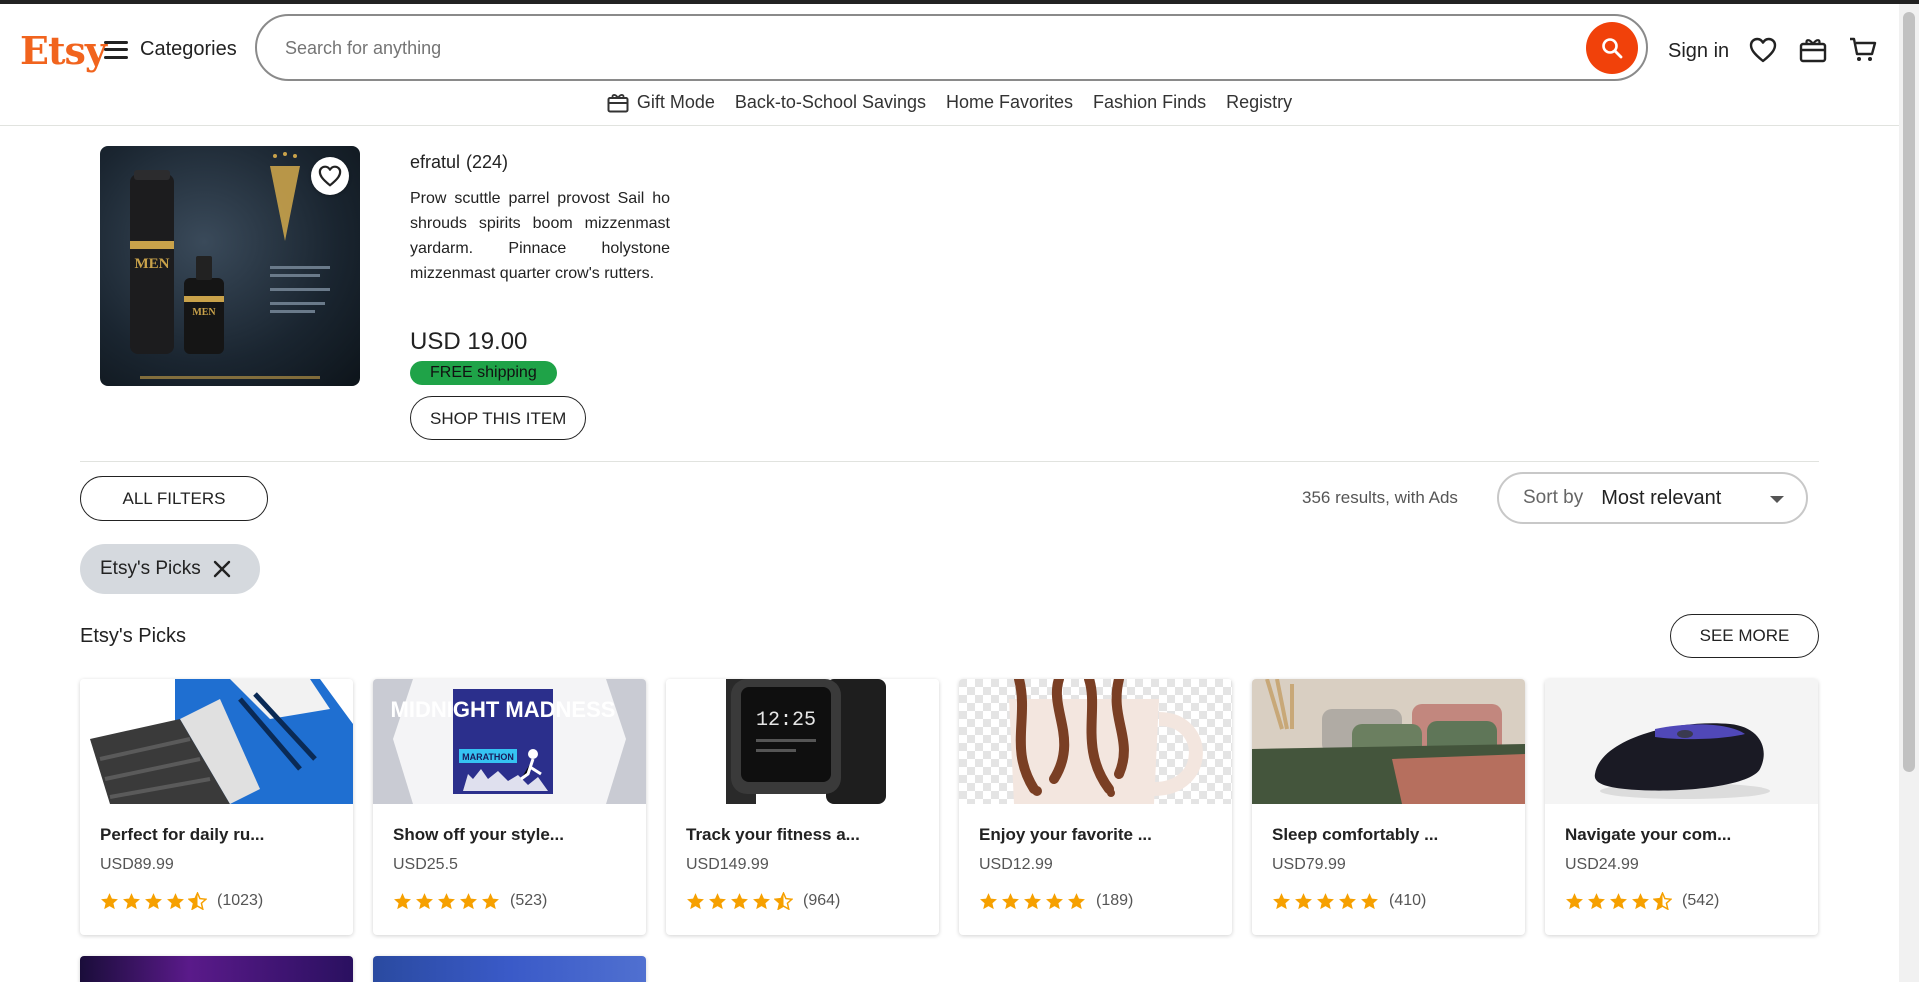 The width and height of the screenshot is (1919, 982). Describe the element at coordinates (1681, 741) in the screenshot. I see `product-image-mouse` at that location.